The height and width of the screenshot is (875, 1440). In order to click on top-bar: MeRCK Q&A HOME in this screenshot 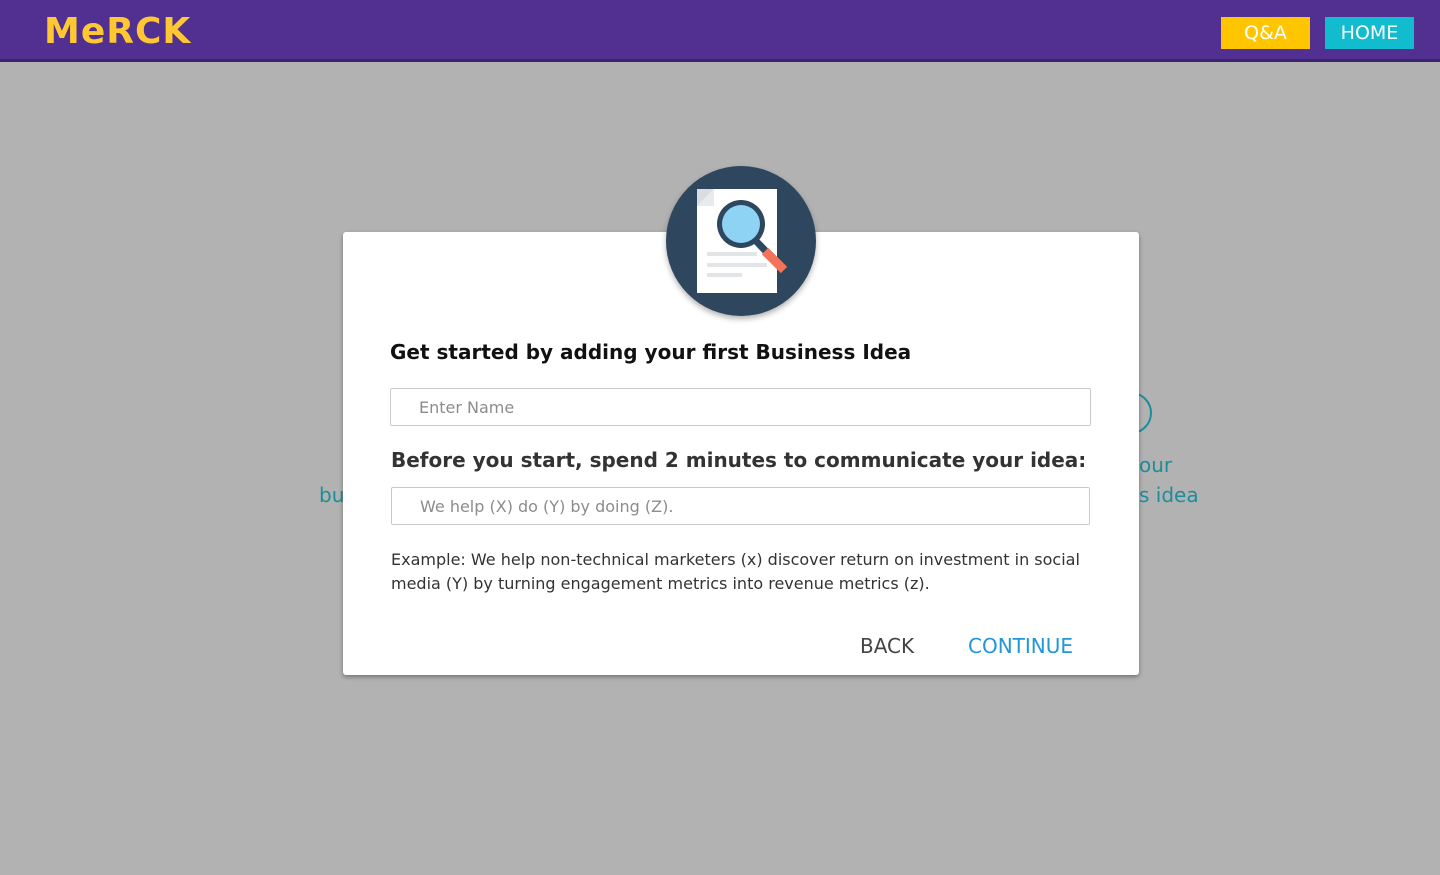, I will do `click(720, 31)`.